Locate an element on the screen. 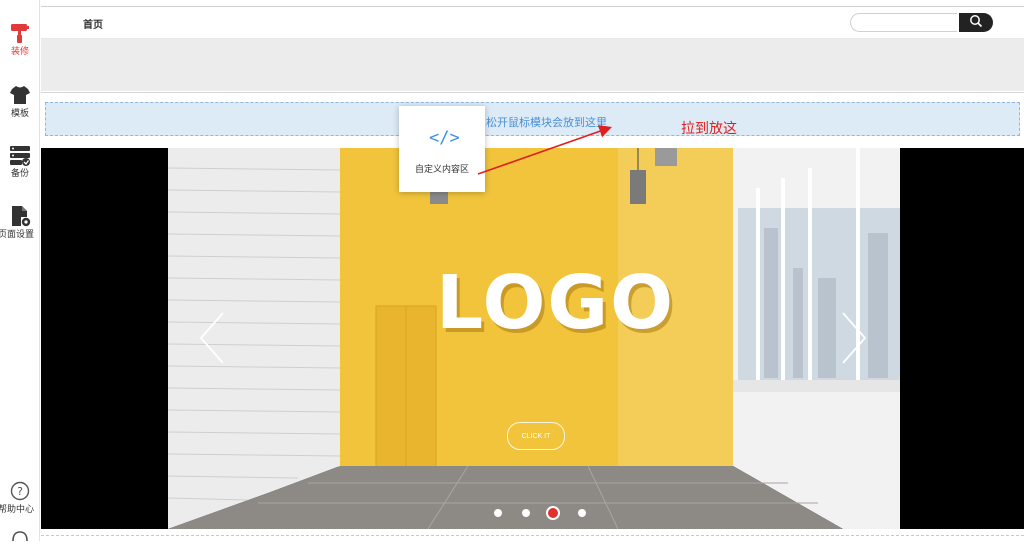 This screenshot has width=1024, height=550. banner-logo-text: LOGO is located at coordinates (556, 303).